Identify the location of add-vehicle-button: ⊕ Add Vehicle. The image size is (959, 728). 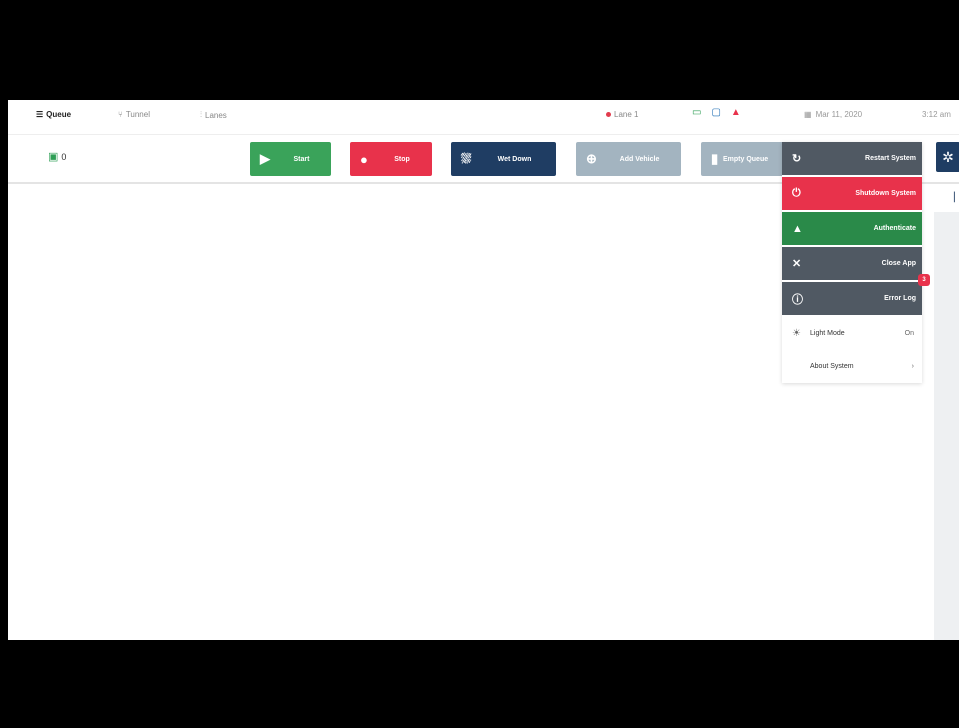
(628, 159).